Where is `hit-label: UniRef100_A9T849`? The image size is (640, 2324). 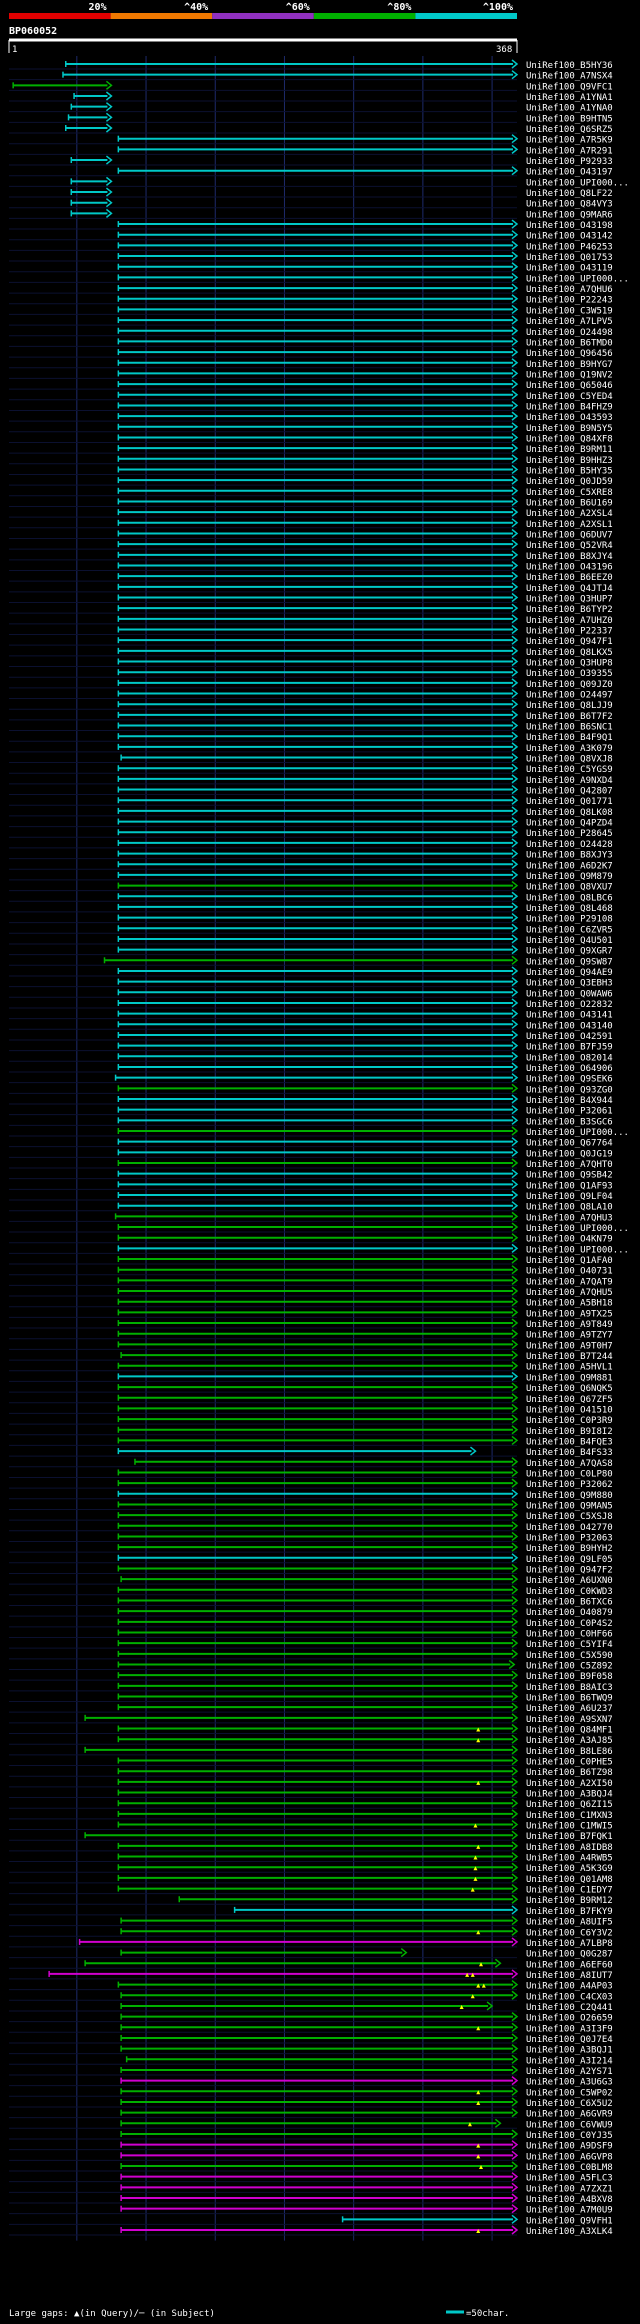
hit-label: UniRef100_A9T849 is located at coordinates (569, 1325).